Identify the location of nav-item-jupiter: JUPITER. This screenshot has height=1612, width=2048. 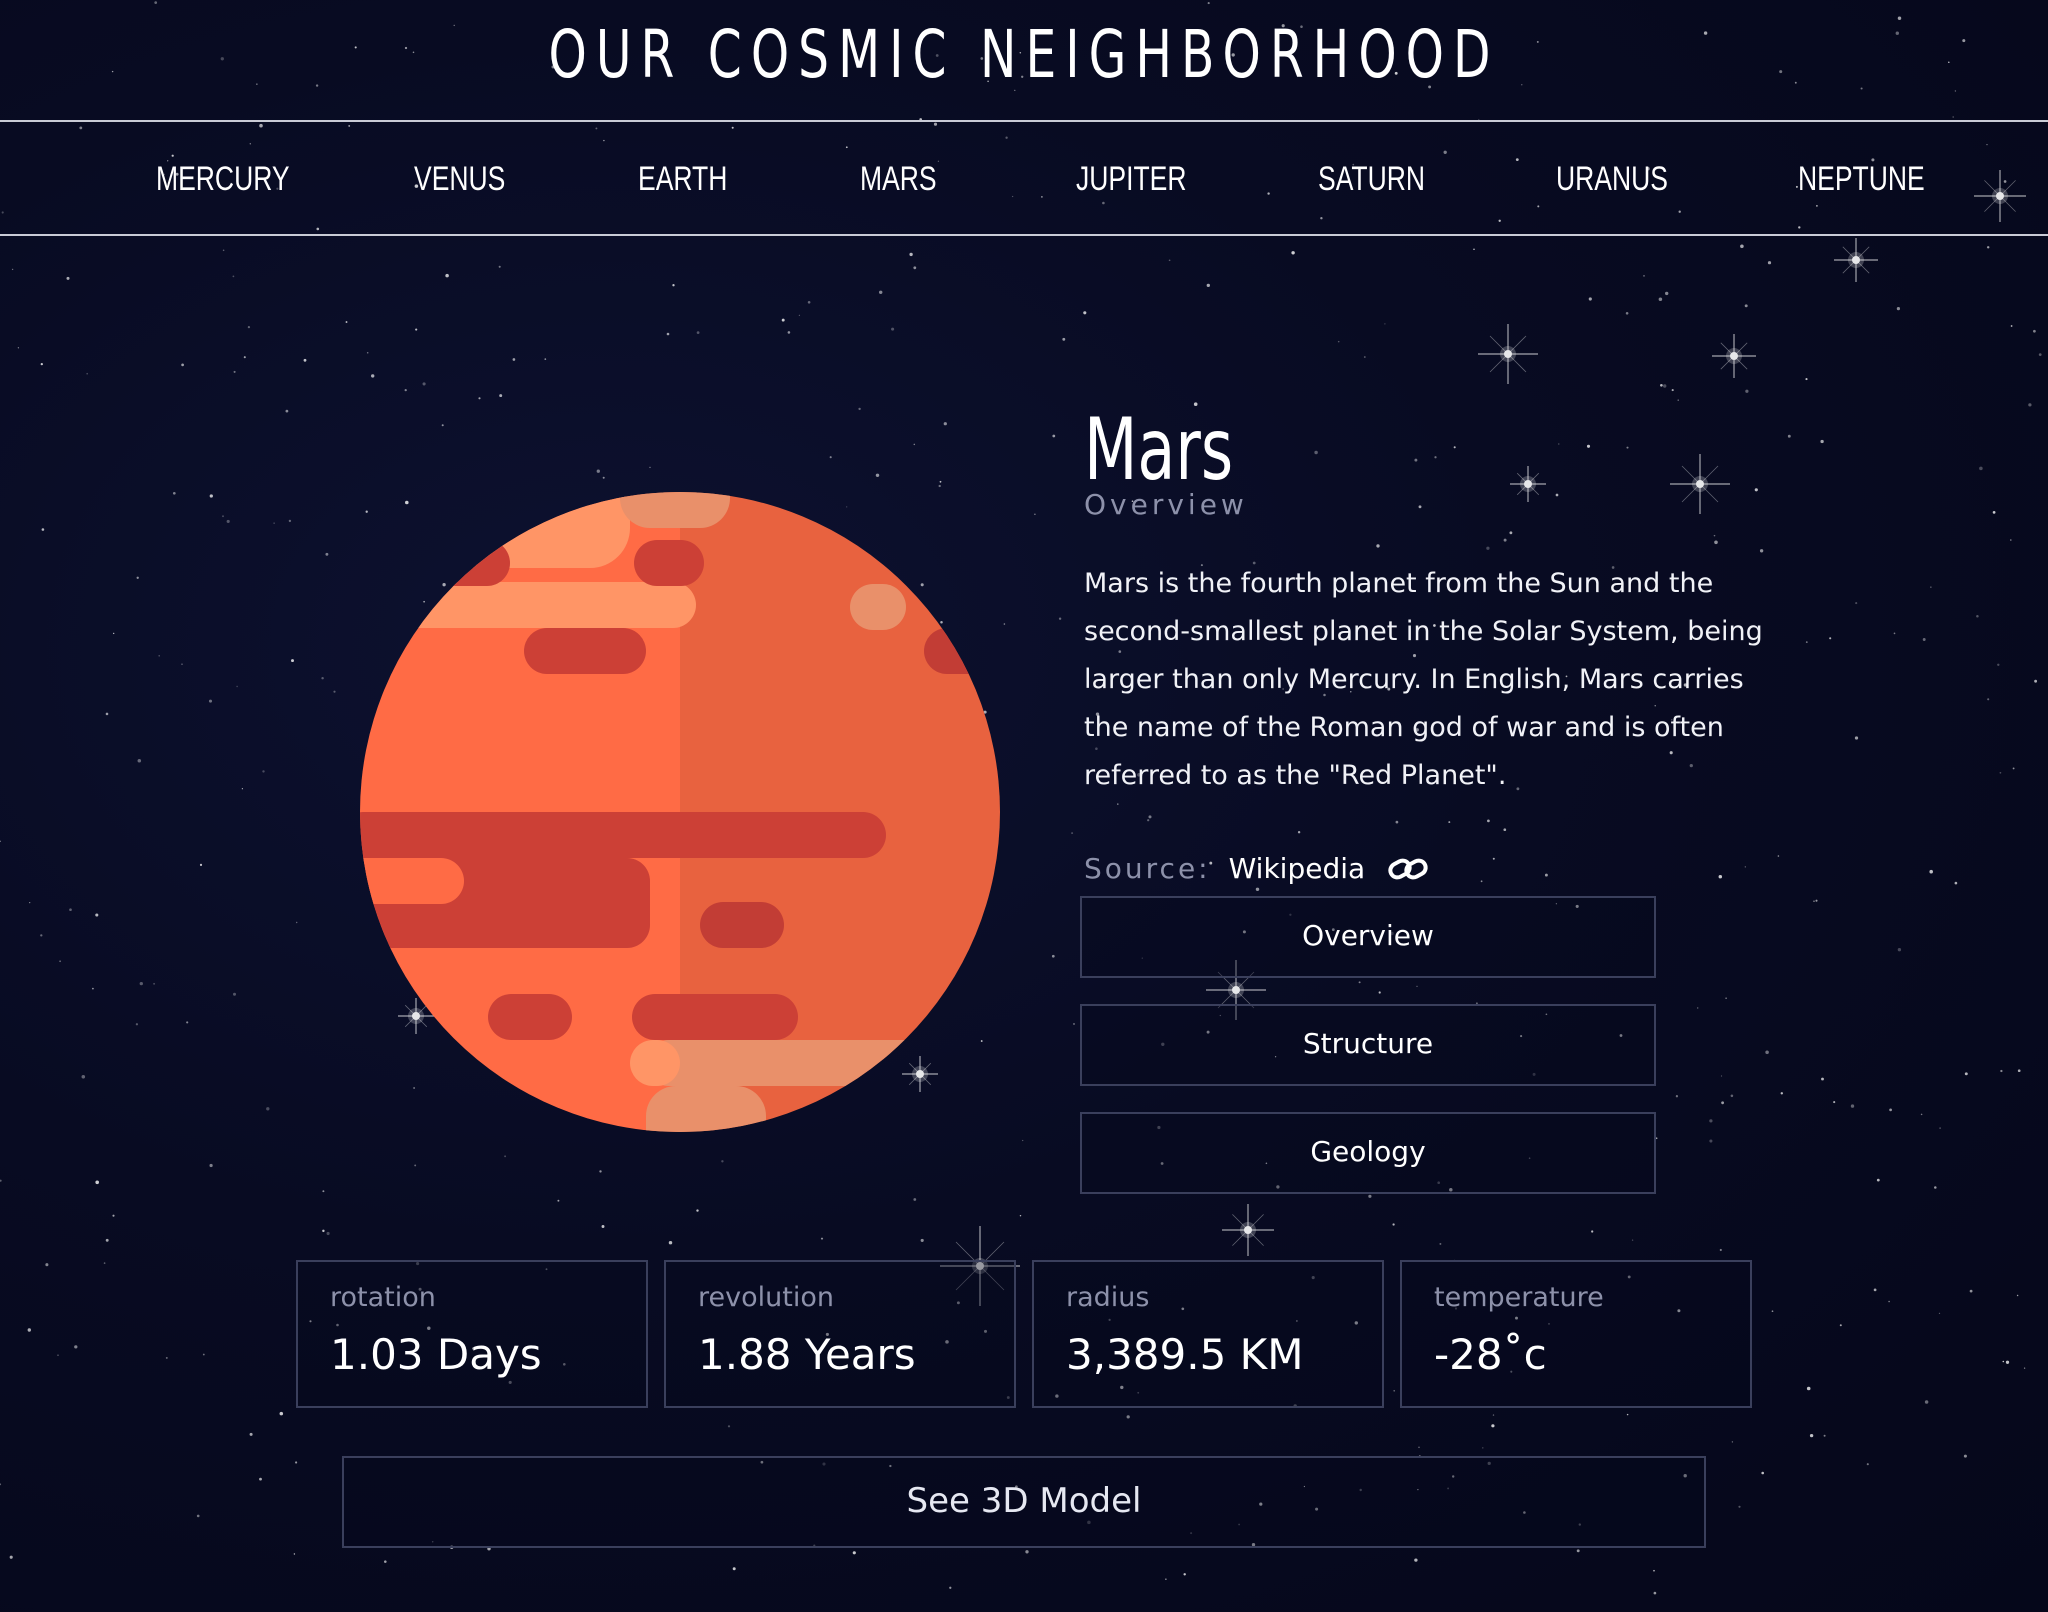
(1131, 179).